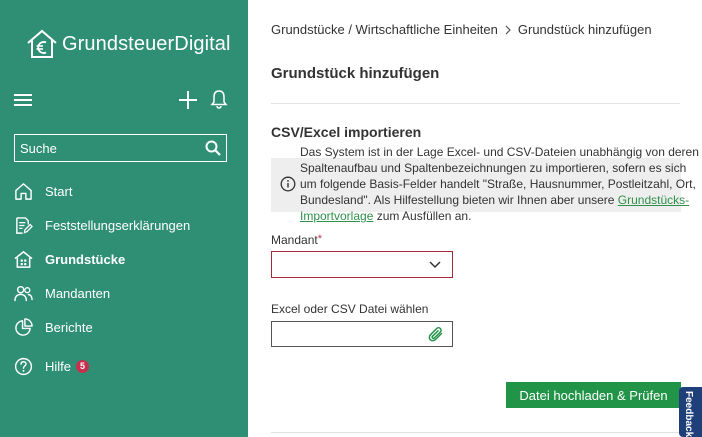 This screenshot has height=437, width=702. Describe the element at coordinates (355, 73) in the screenshot. I see `page-title: Grundstück hinzufügen` at that location.